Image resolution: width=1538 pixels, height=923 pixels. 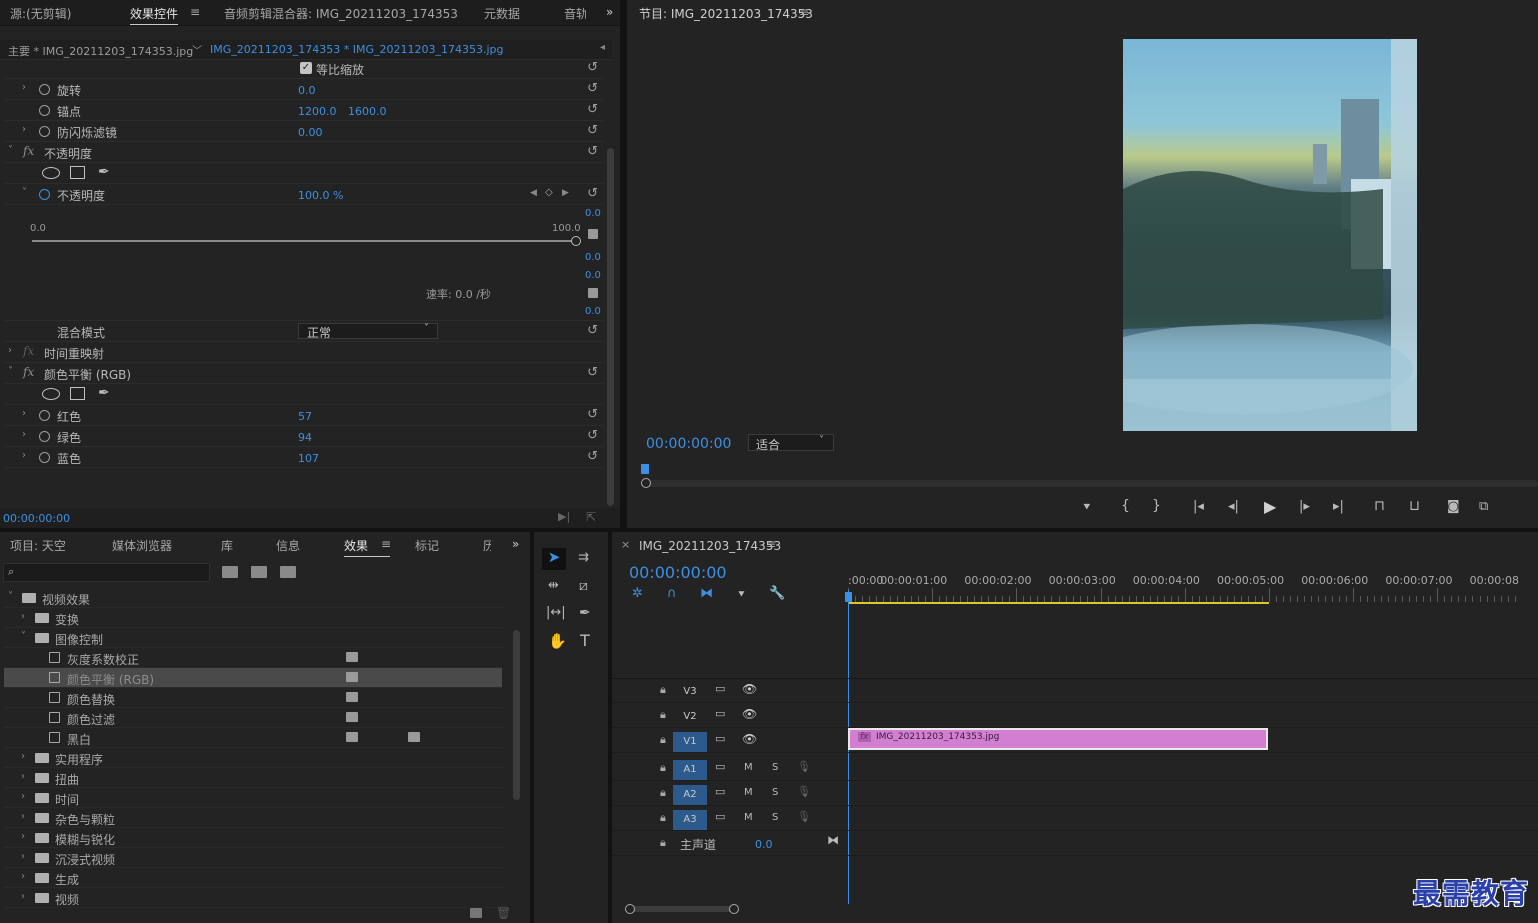 I want to click on tab-libraries: 库, so click(x=227, y=545).